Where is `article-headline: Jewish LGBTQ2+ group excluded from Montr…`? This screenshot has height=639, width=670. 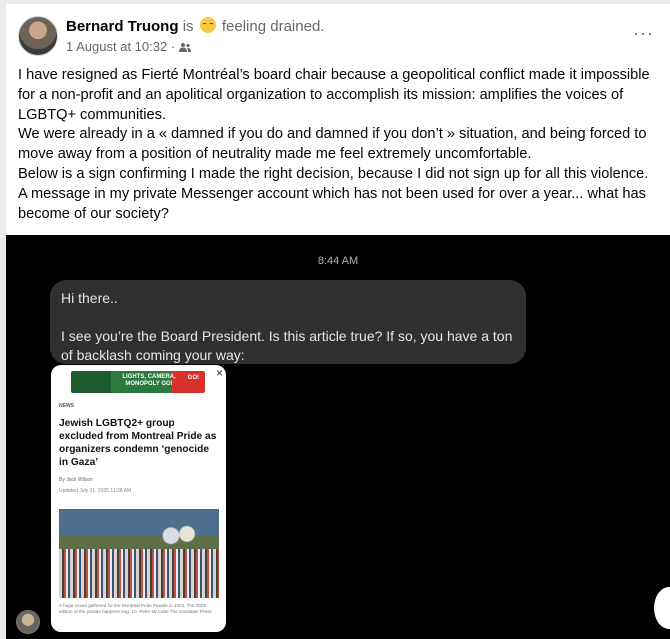
article-headline: Jewish LGBTQ2+ group excluded from Montr… is located at coordinates (138, 443).